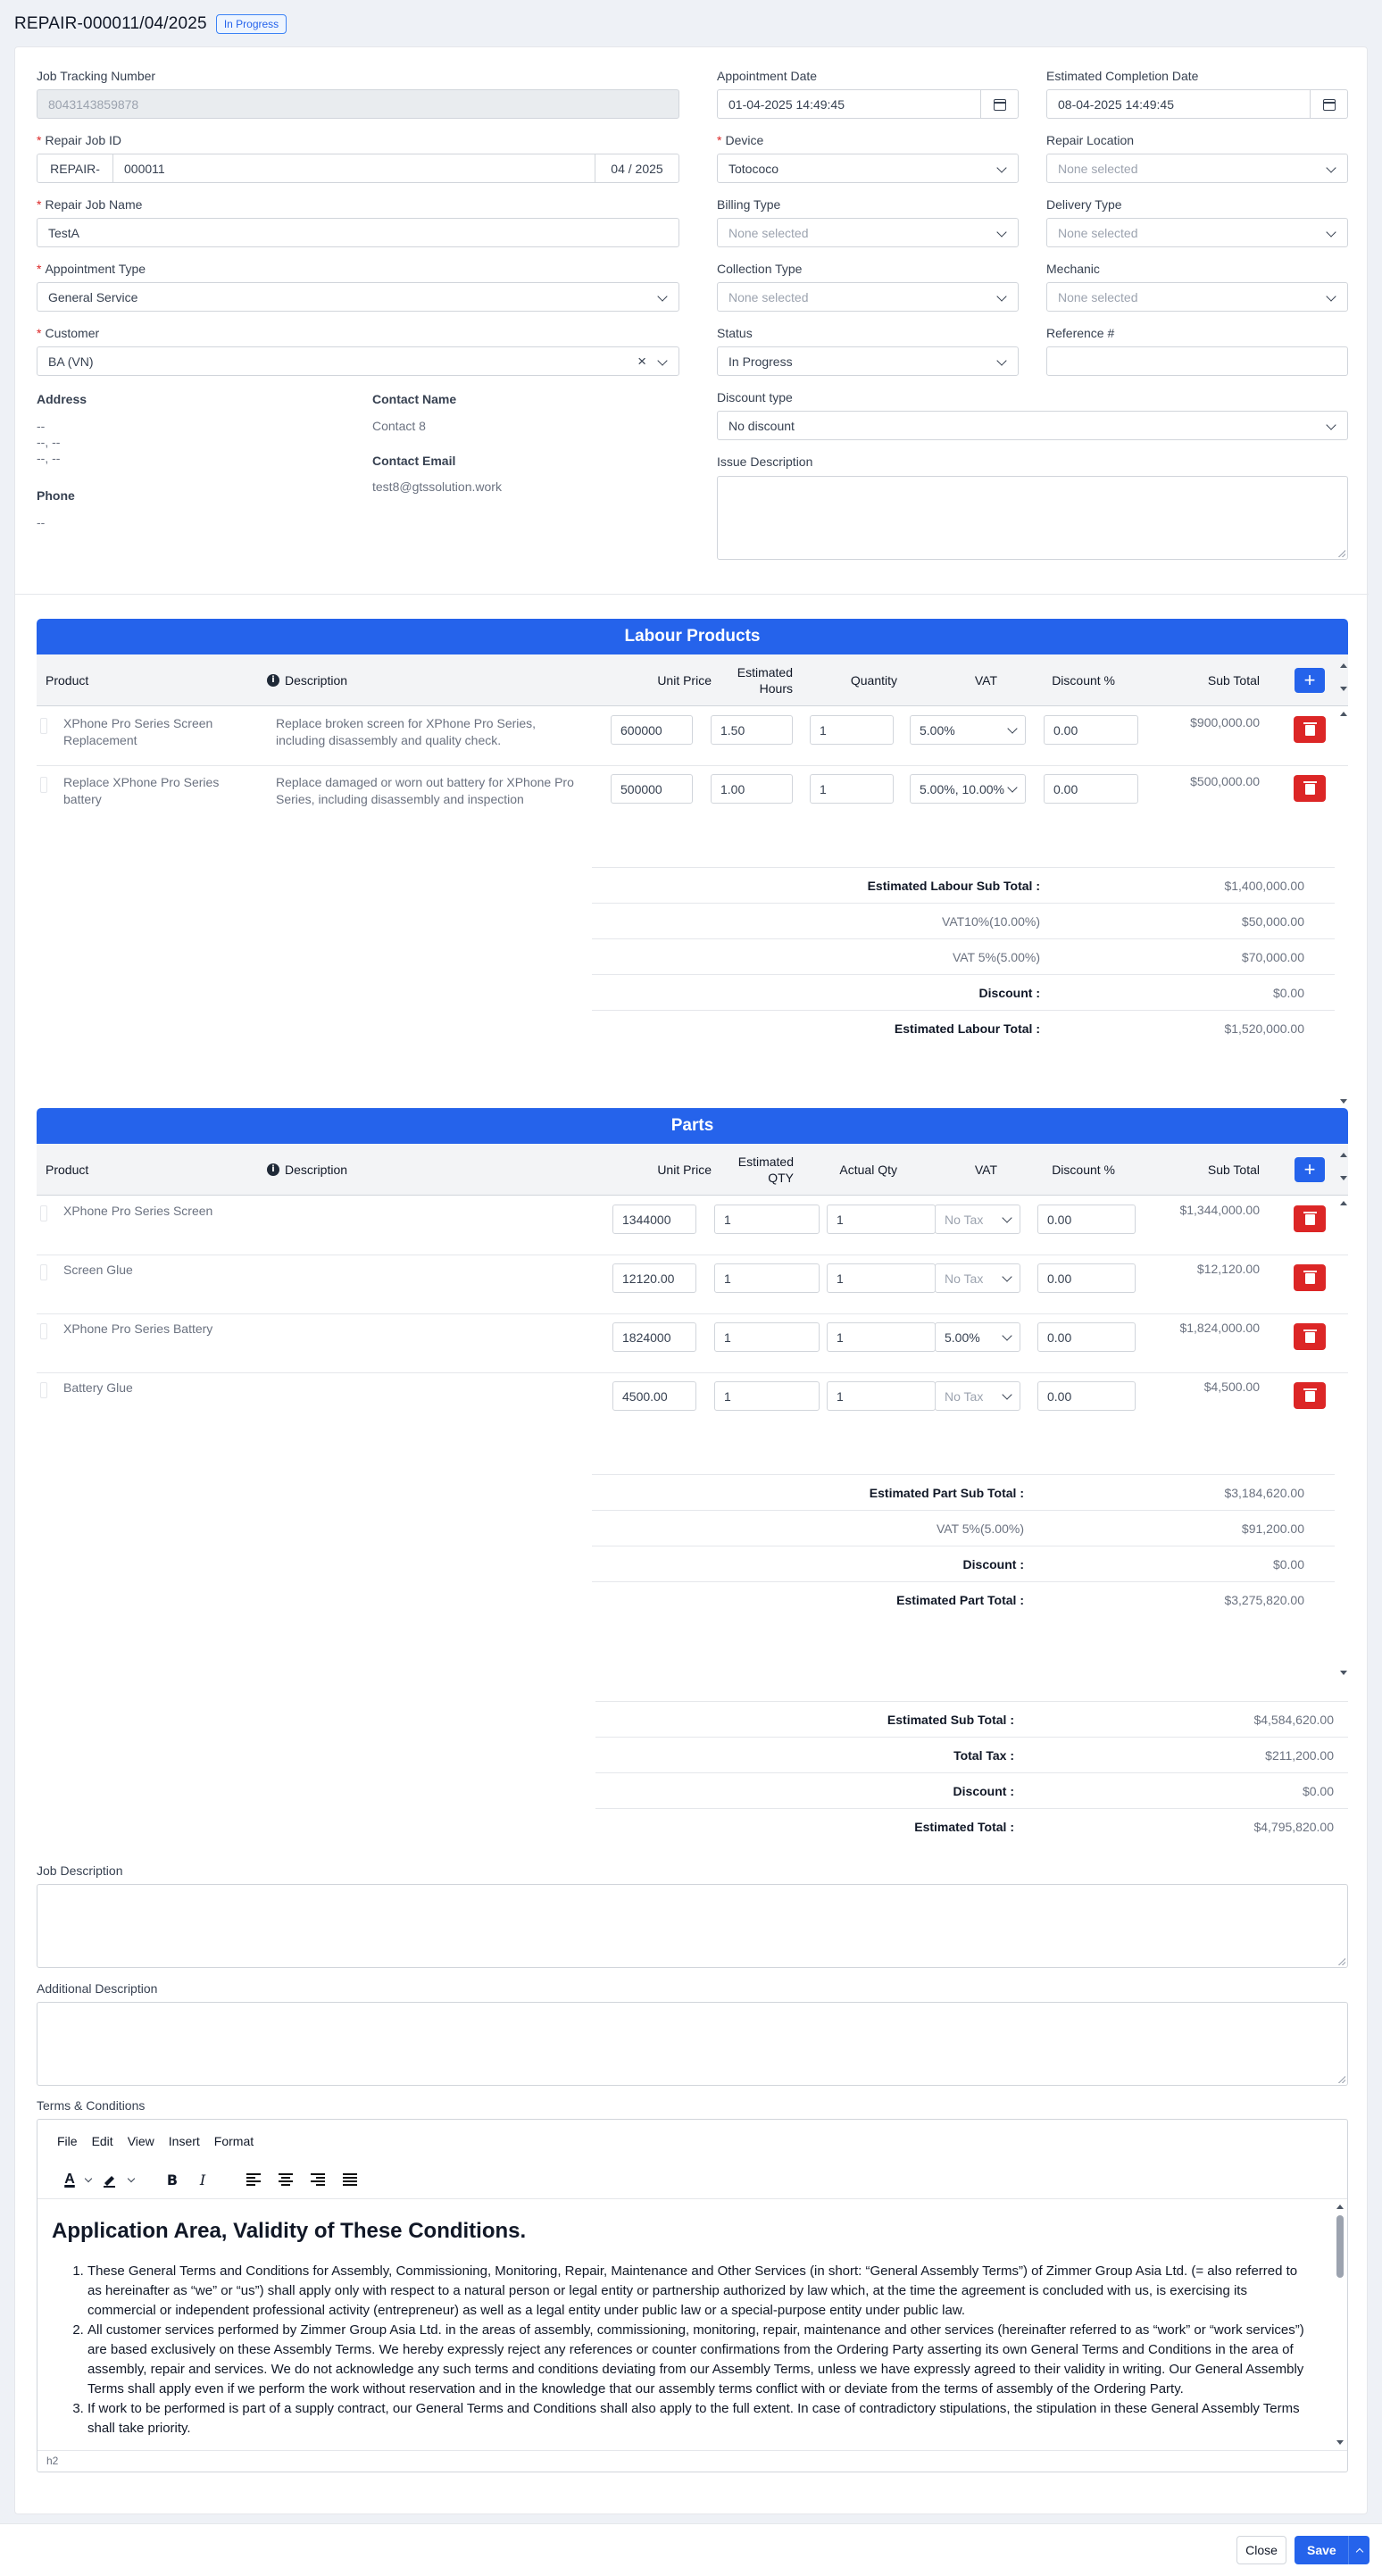  Describe the element at coordinates (692, 2044) in the screenshot. I see `additional-description-textarea` at that location.